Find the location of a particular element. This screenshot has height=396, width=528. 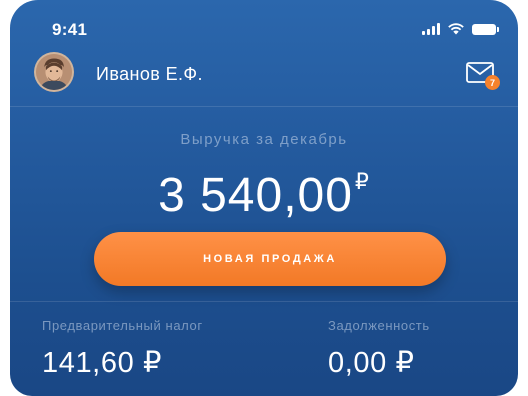

status-icons is located at coordinates (460, 28).